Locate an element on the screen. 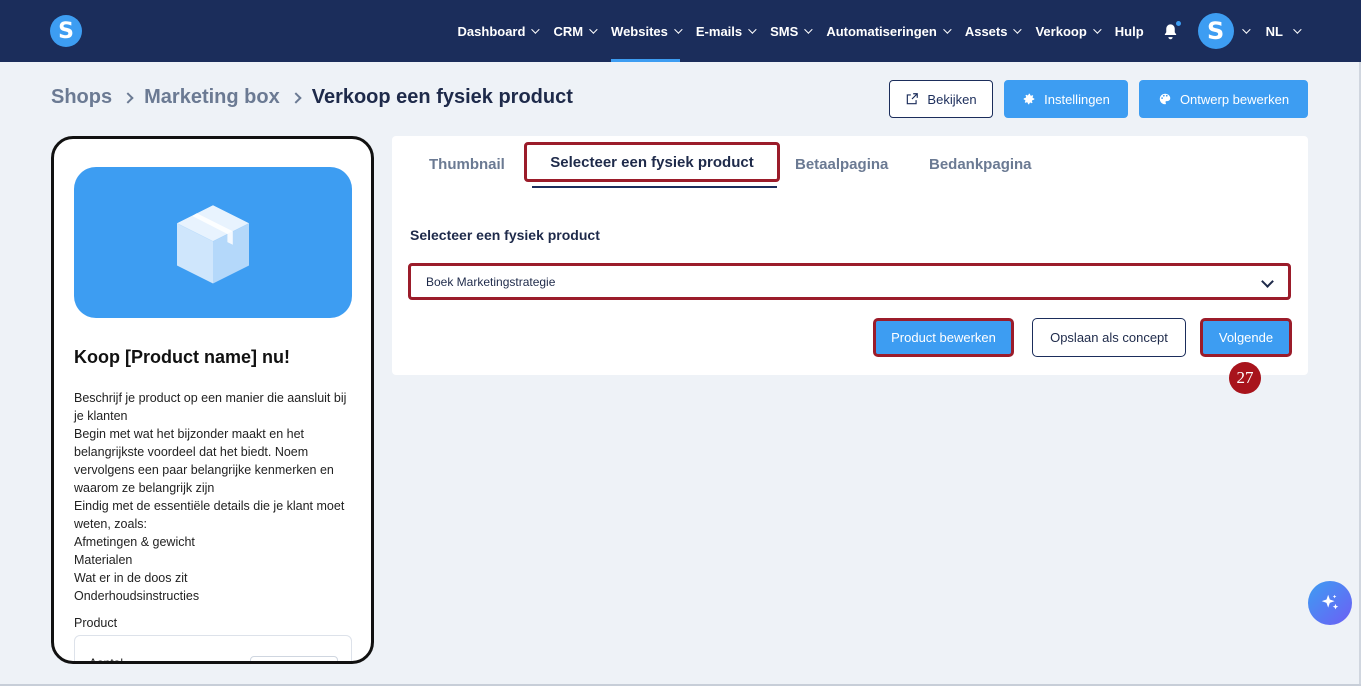 This screenshot has height=686, width=1361. nav-item-websites: Websites is located at coordinates (647, 31).